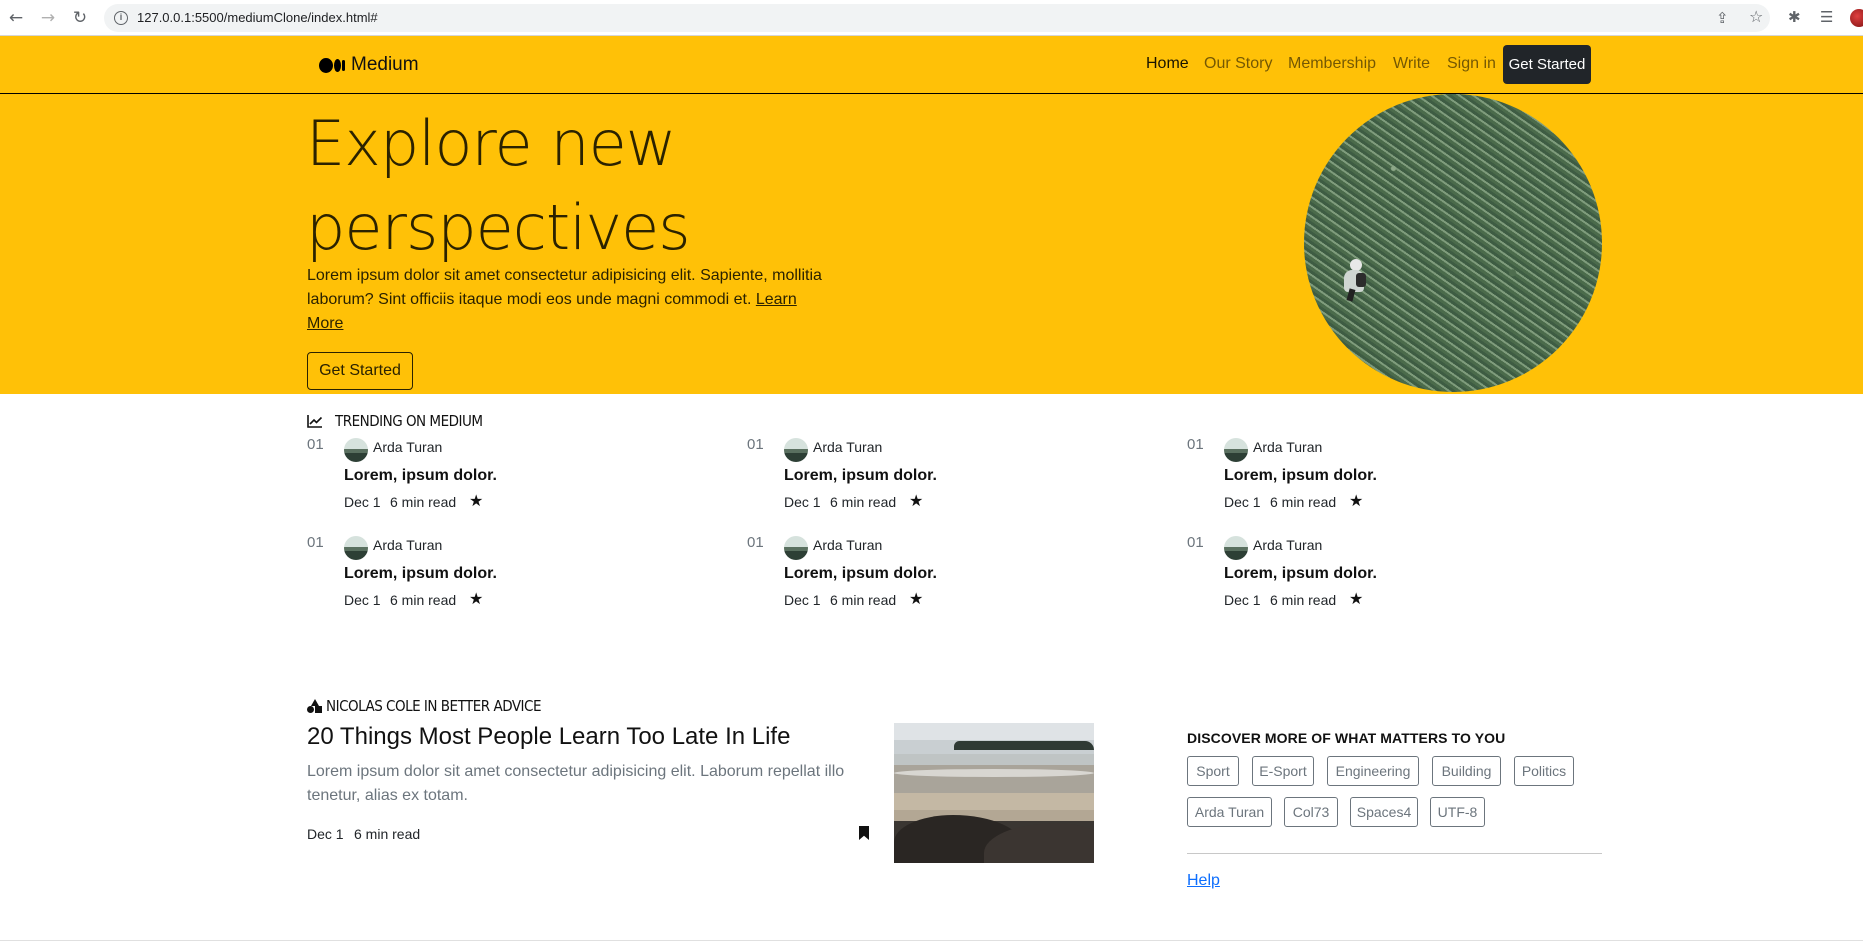 The image size is (1863, 942). Describe the element at coordinates (332, 65) in the screenshot. I see `medium-logo-icon` at that location.